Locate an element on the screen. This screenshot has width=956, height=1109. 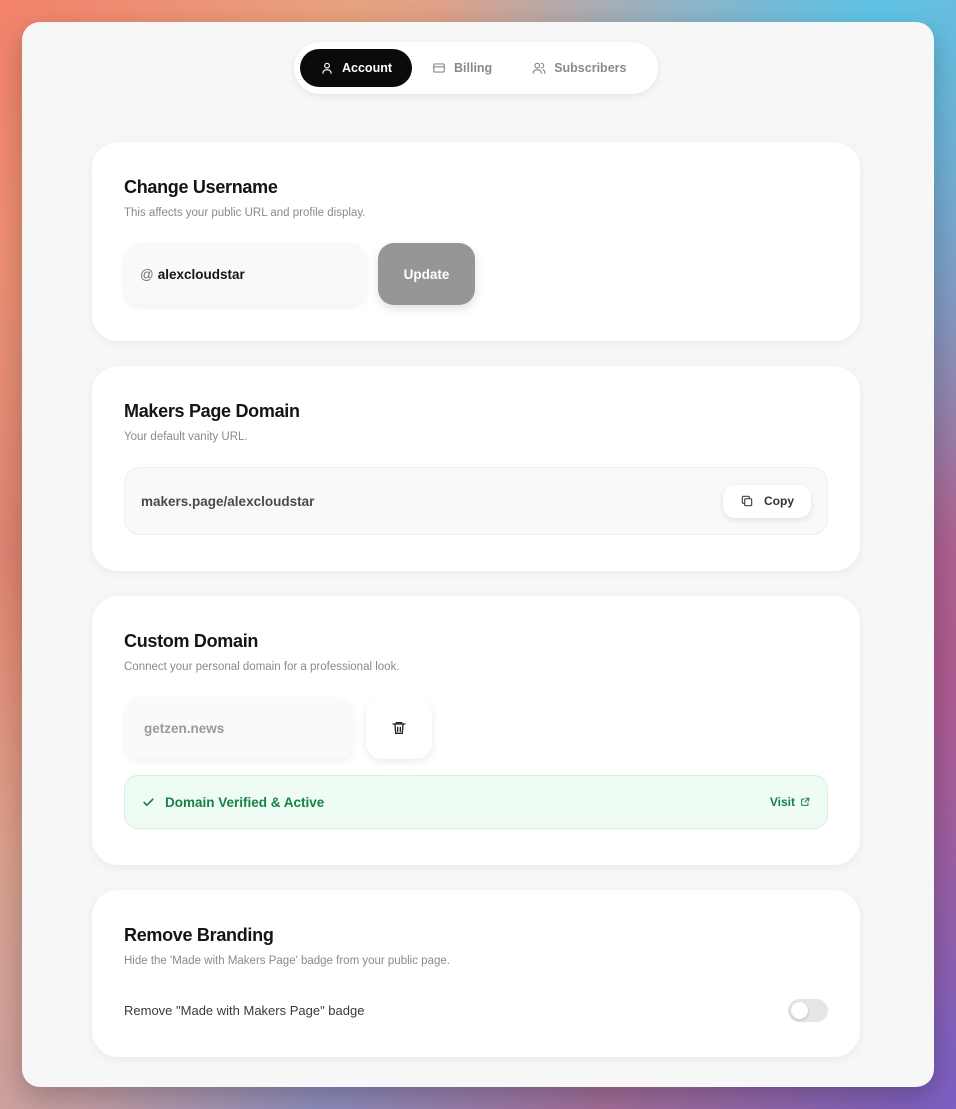
external-link-icon is located at coordinates (805, 801).